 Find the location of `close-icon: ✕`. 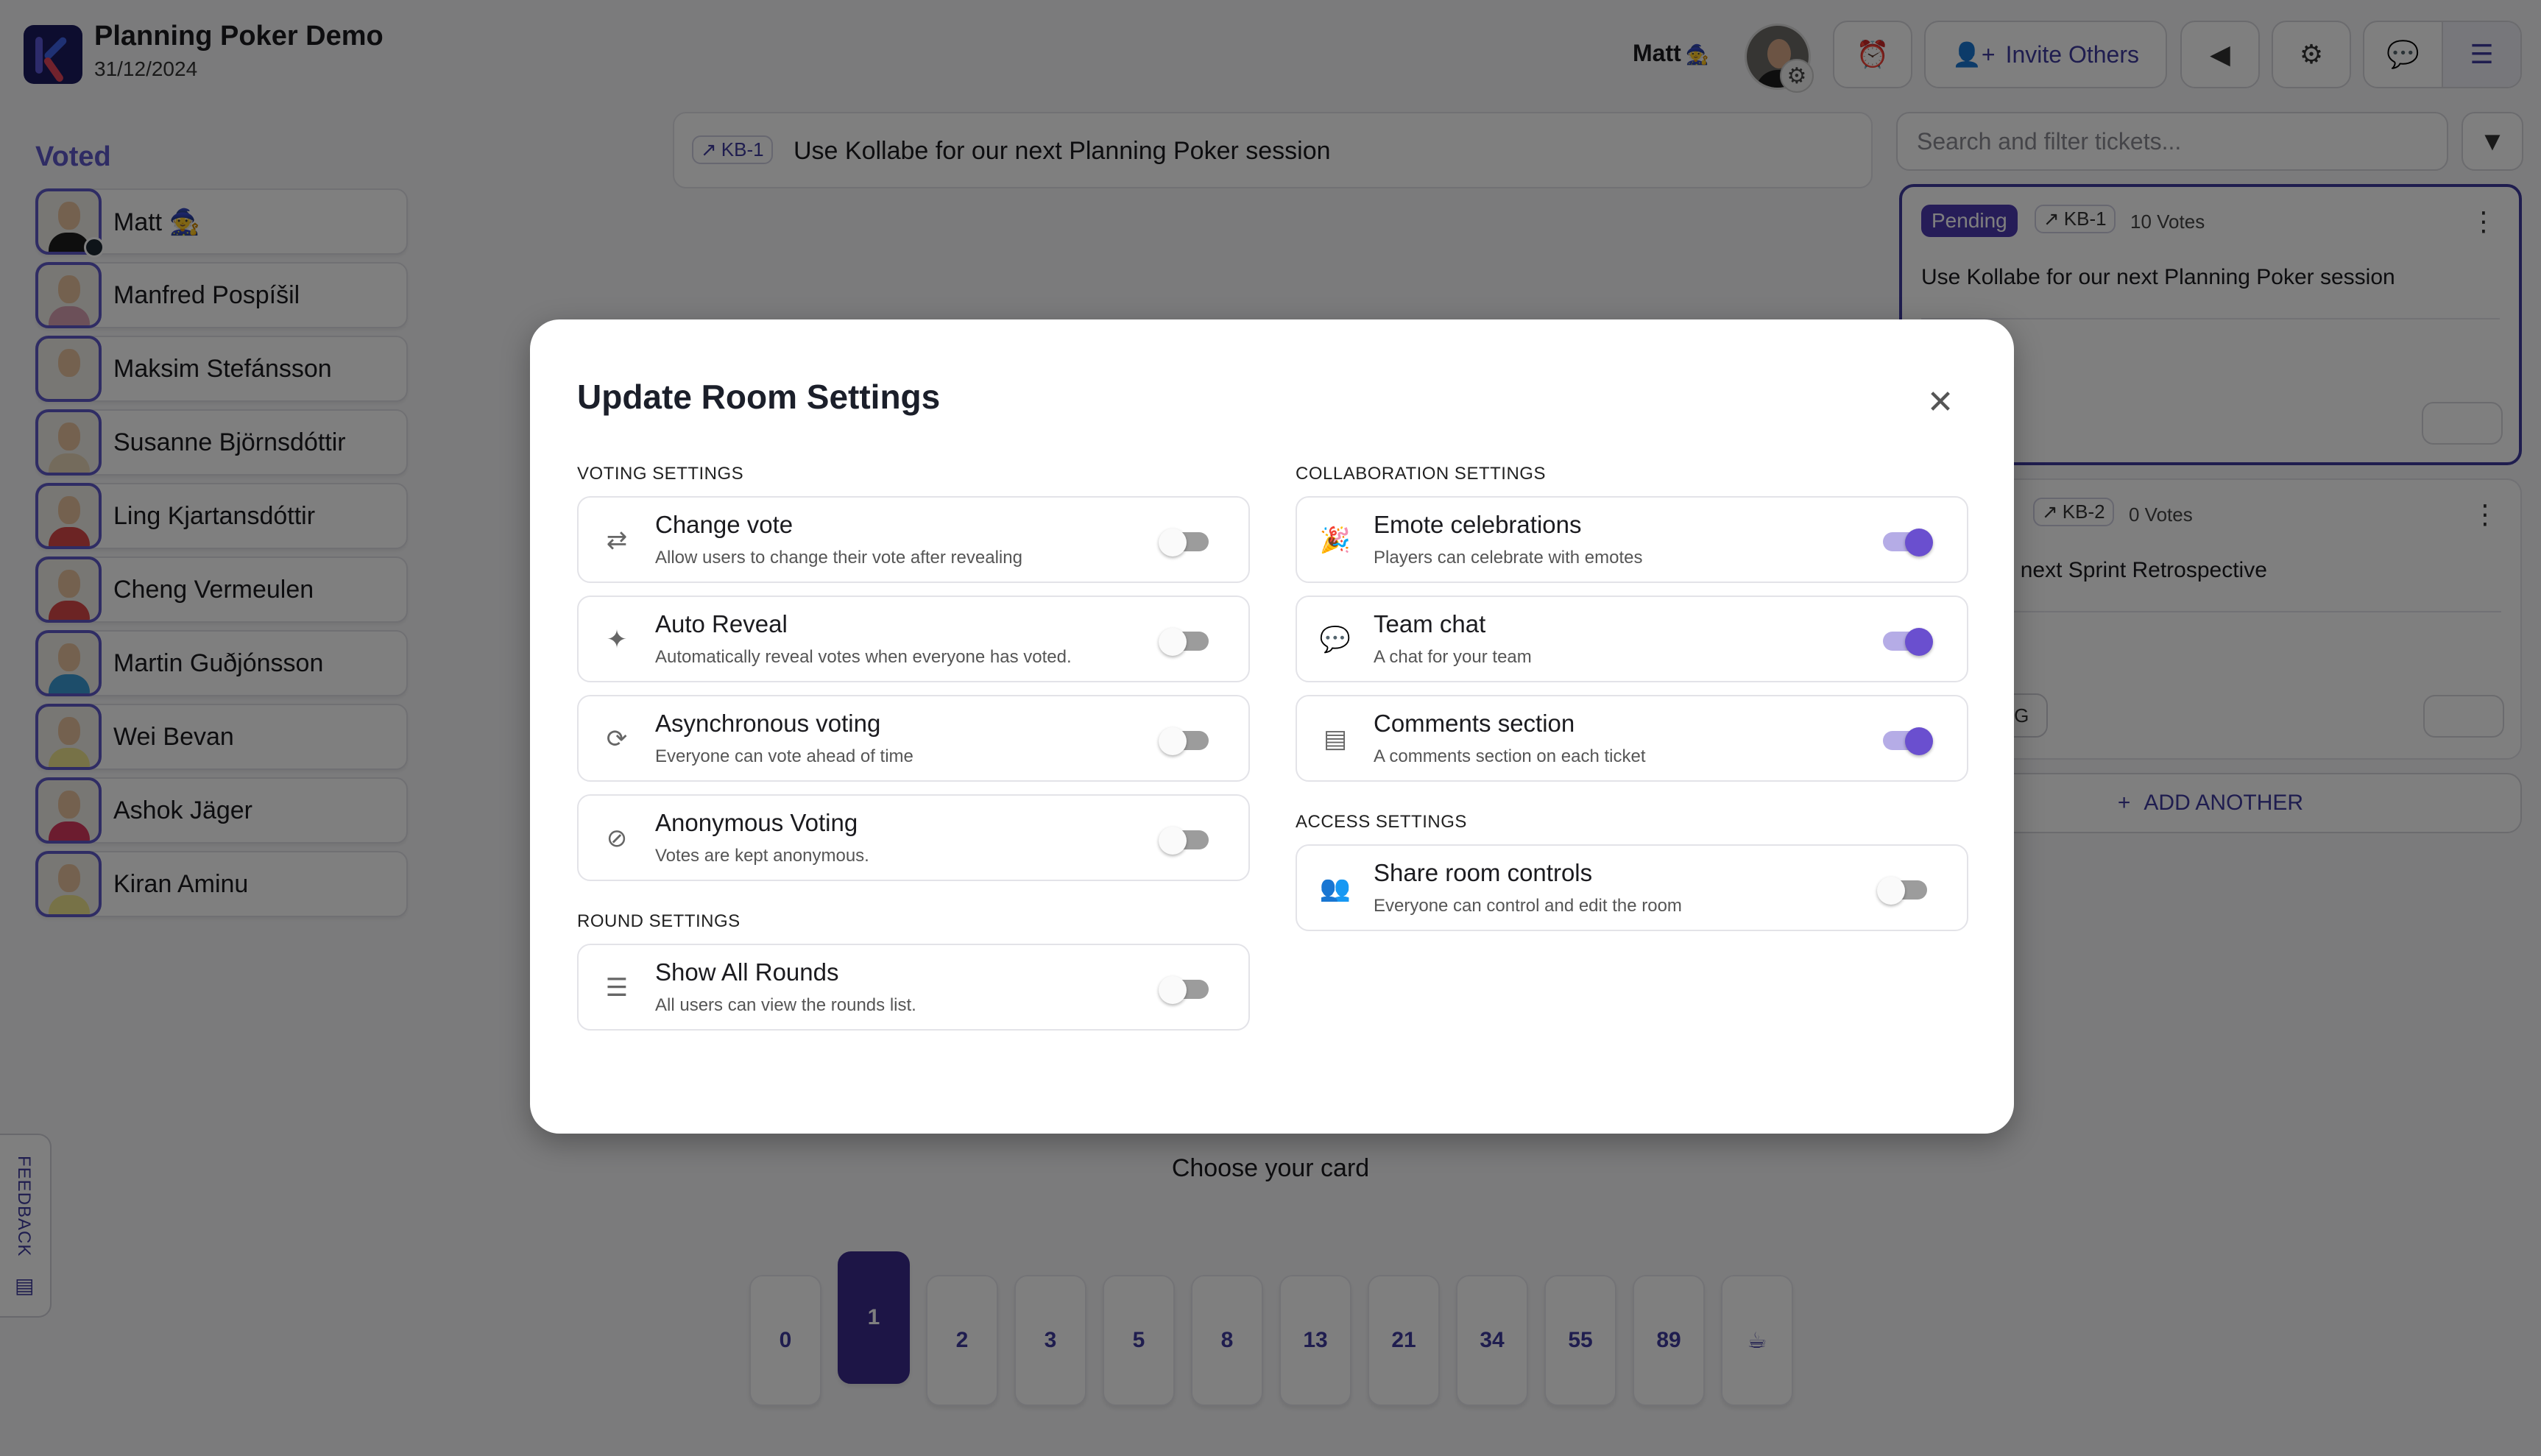

close-icon: ✕ is located at coordinates (1940, 402).